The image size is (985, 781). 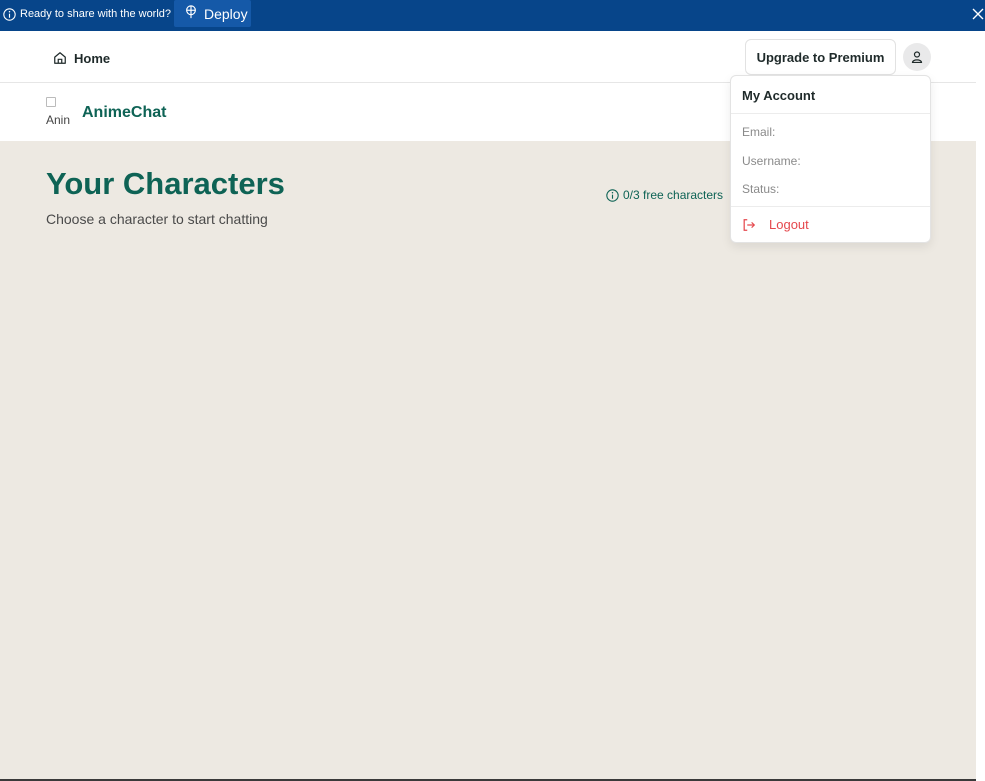 I want to click on home-link: Home, so click(x=81, y=58).